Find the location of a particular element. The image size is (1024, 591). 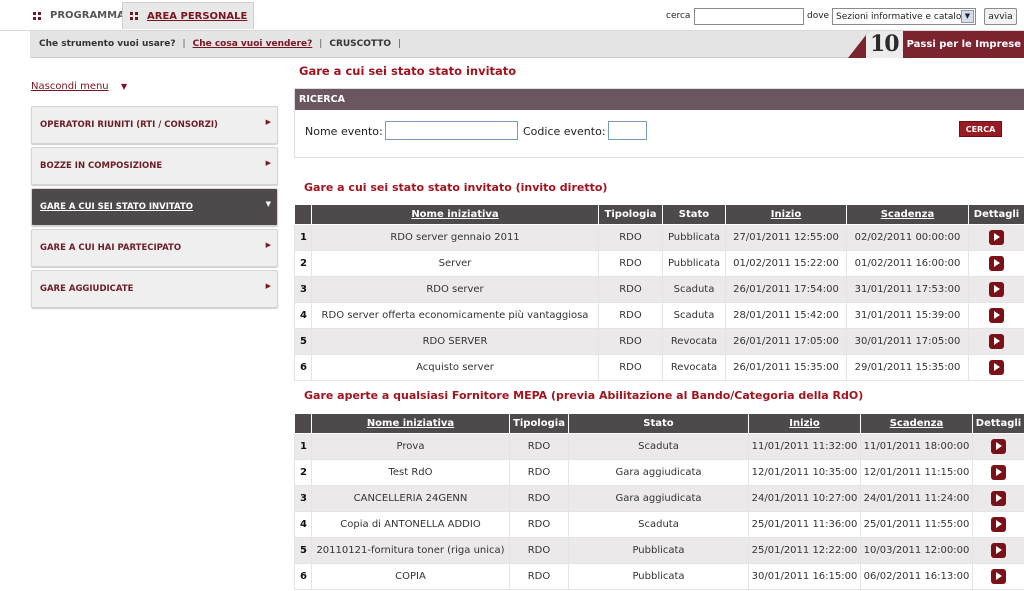

cerca-button: CERCA is located at coordinates (980, 129).